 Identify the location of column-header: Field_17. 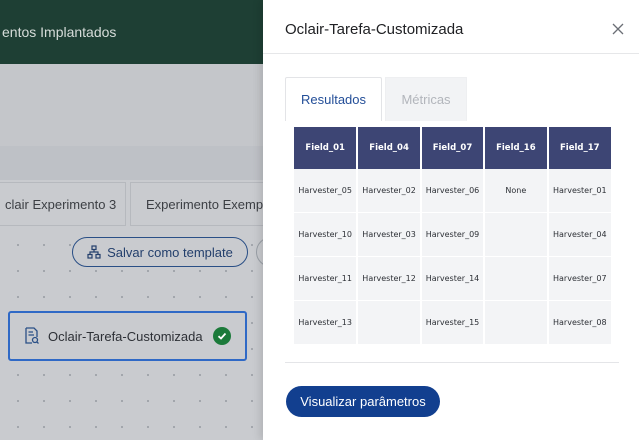
(579, 148).